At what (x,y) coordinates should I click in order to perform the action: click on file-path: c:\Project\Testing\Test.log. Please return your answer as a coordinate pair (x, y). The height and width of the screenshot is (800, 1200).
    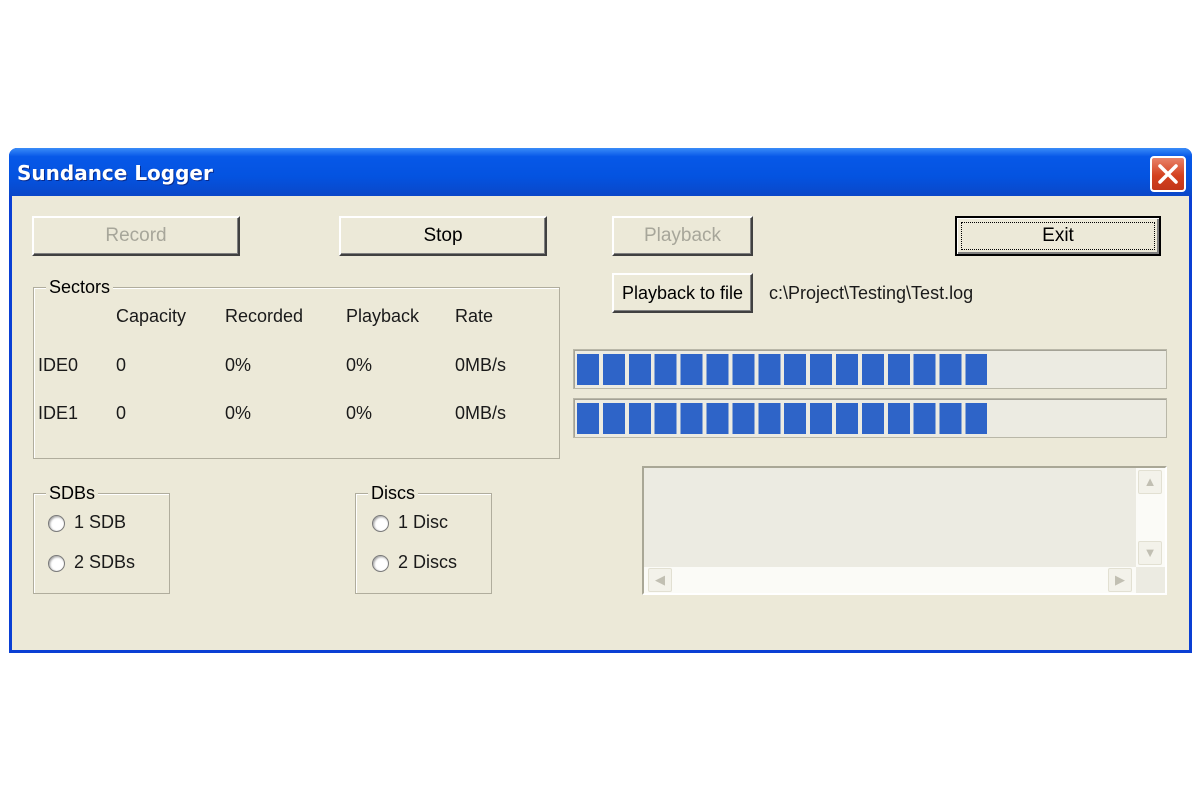
    Looking at the image, I should click on (871, 293).